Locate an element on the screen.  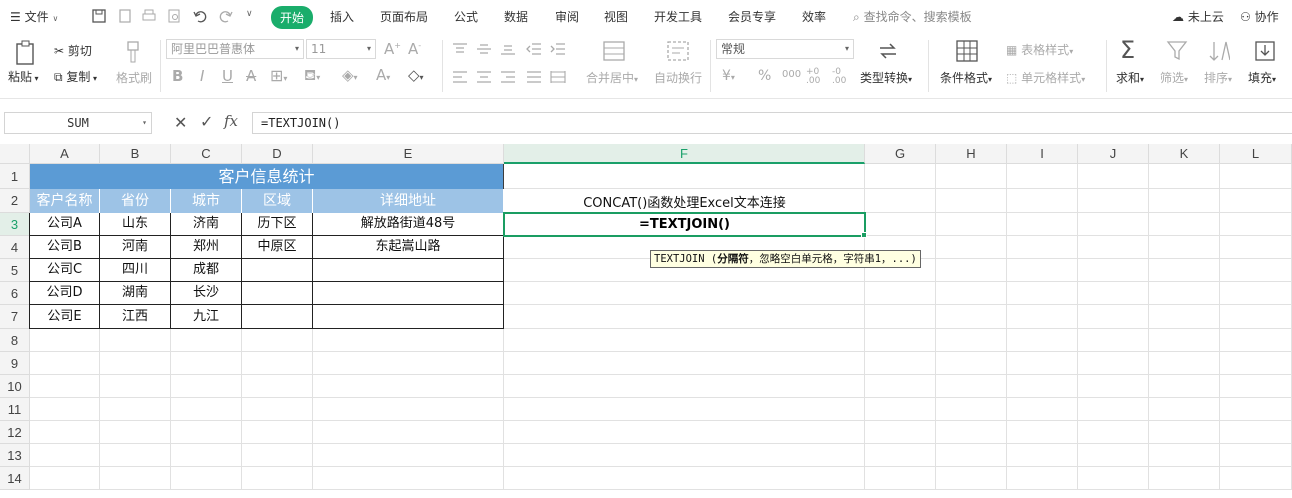
cell-f6 is located at coordinates (684, 293).